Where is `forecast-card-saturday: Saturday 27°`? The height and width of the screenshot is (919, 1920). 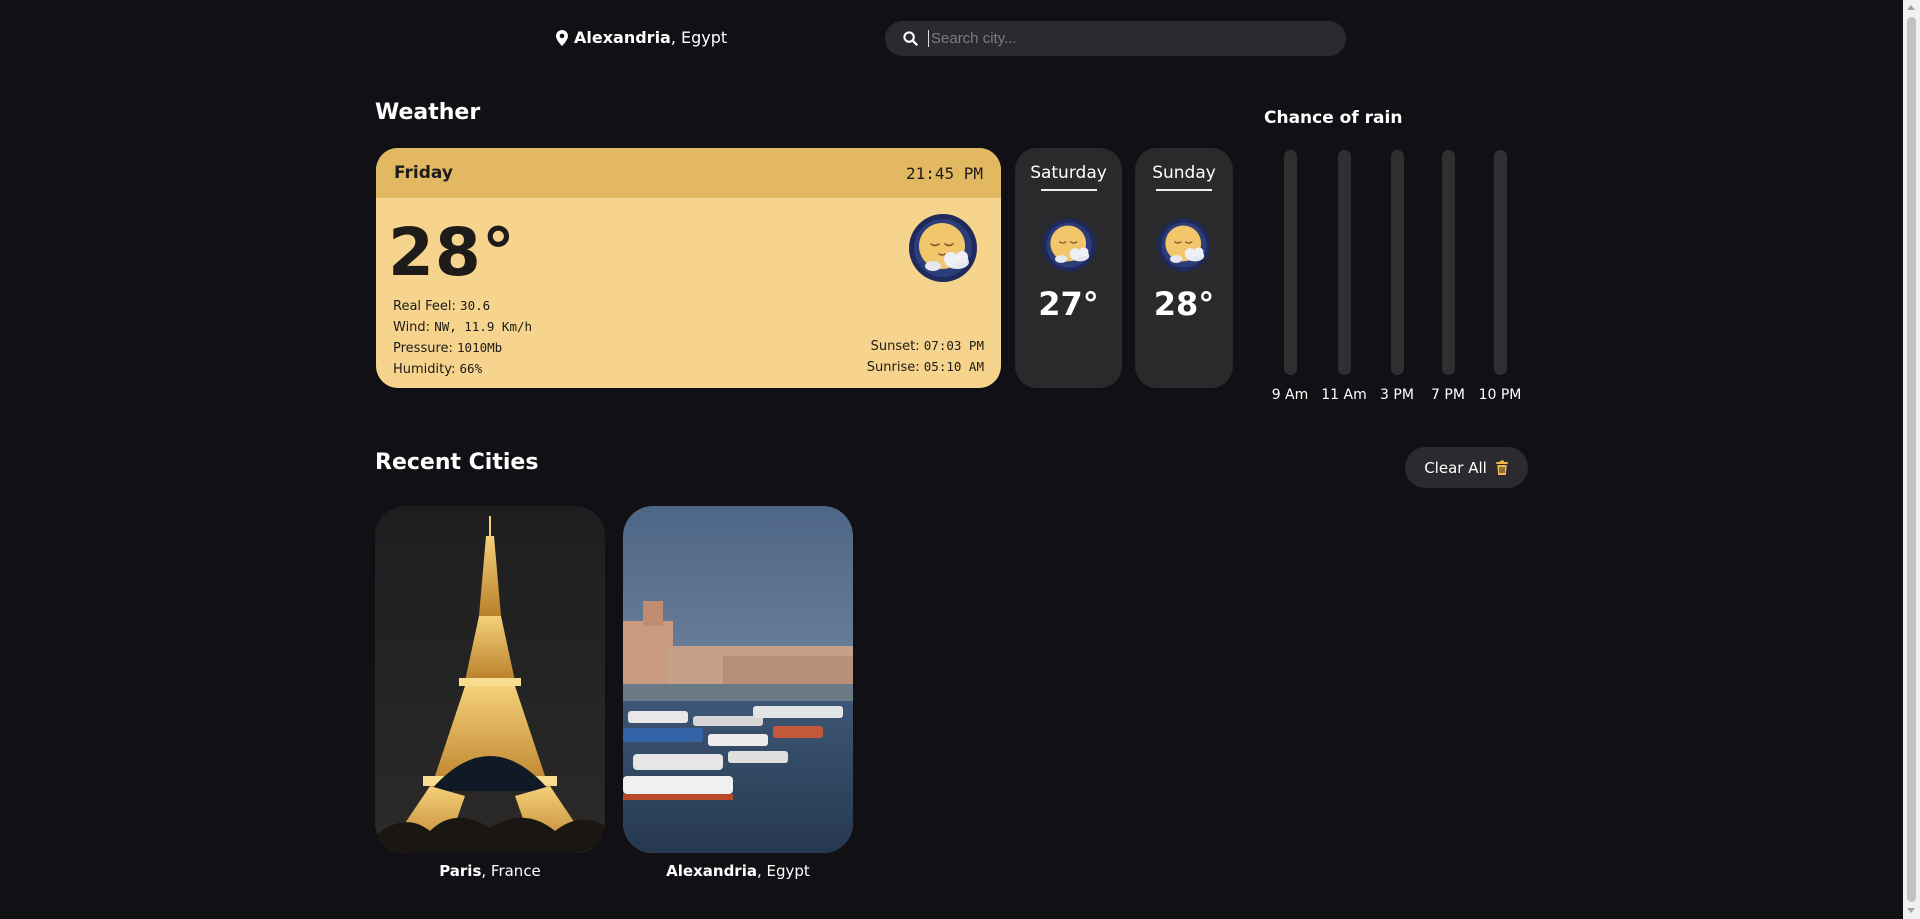
forecast-card-saturday: Saturday 27° is located at coordinates (1068, 268).